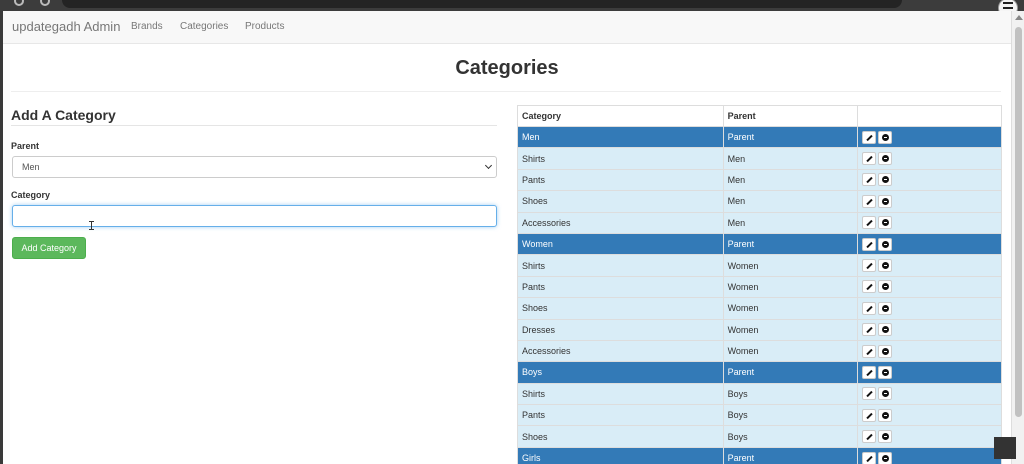 The height and width of the screenshot is (464, 1024). What do you see at coordinates (204, 26) in the screenshot?
I see `nav-link-categories: Categories` at bounding box center [204, 26].